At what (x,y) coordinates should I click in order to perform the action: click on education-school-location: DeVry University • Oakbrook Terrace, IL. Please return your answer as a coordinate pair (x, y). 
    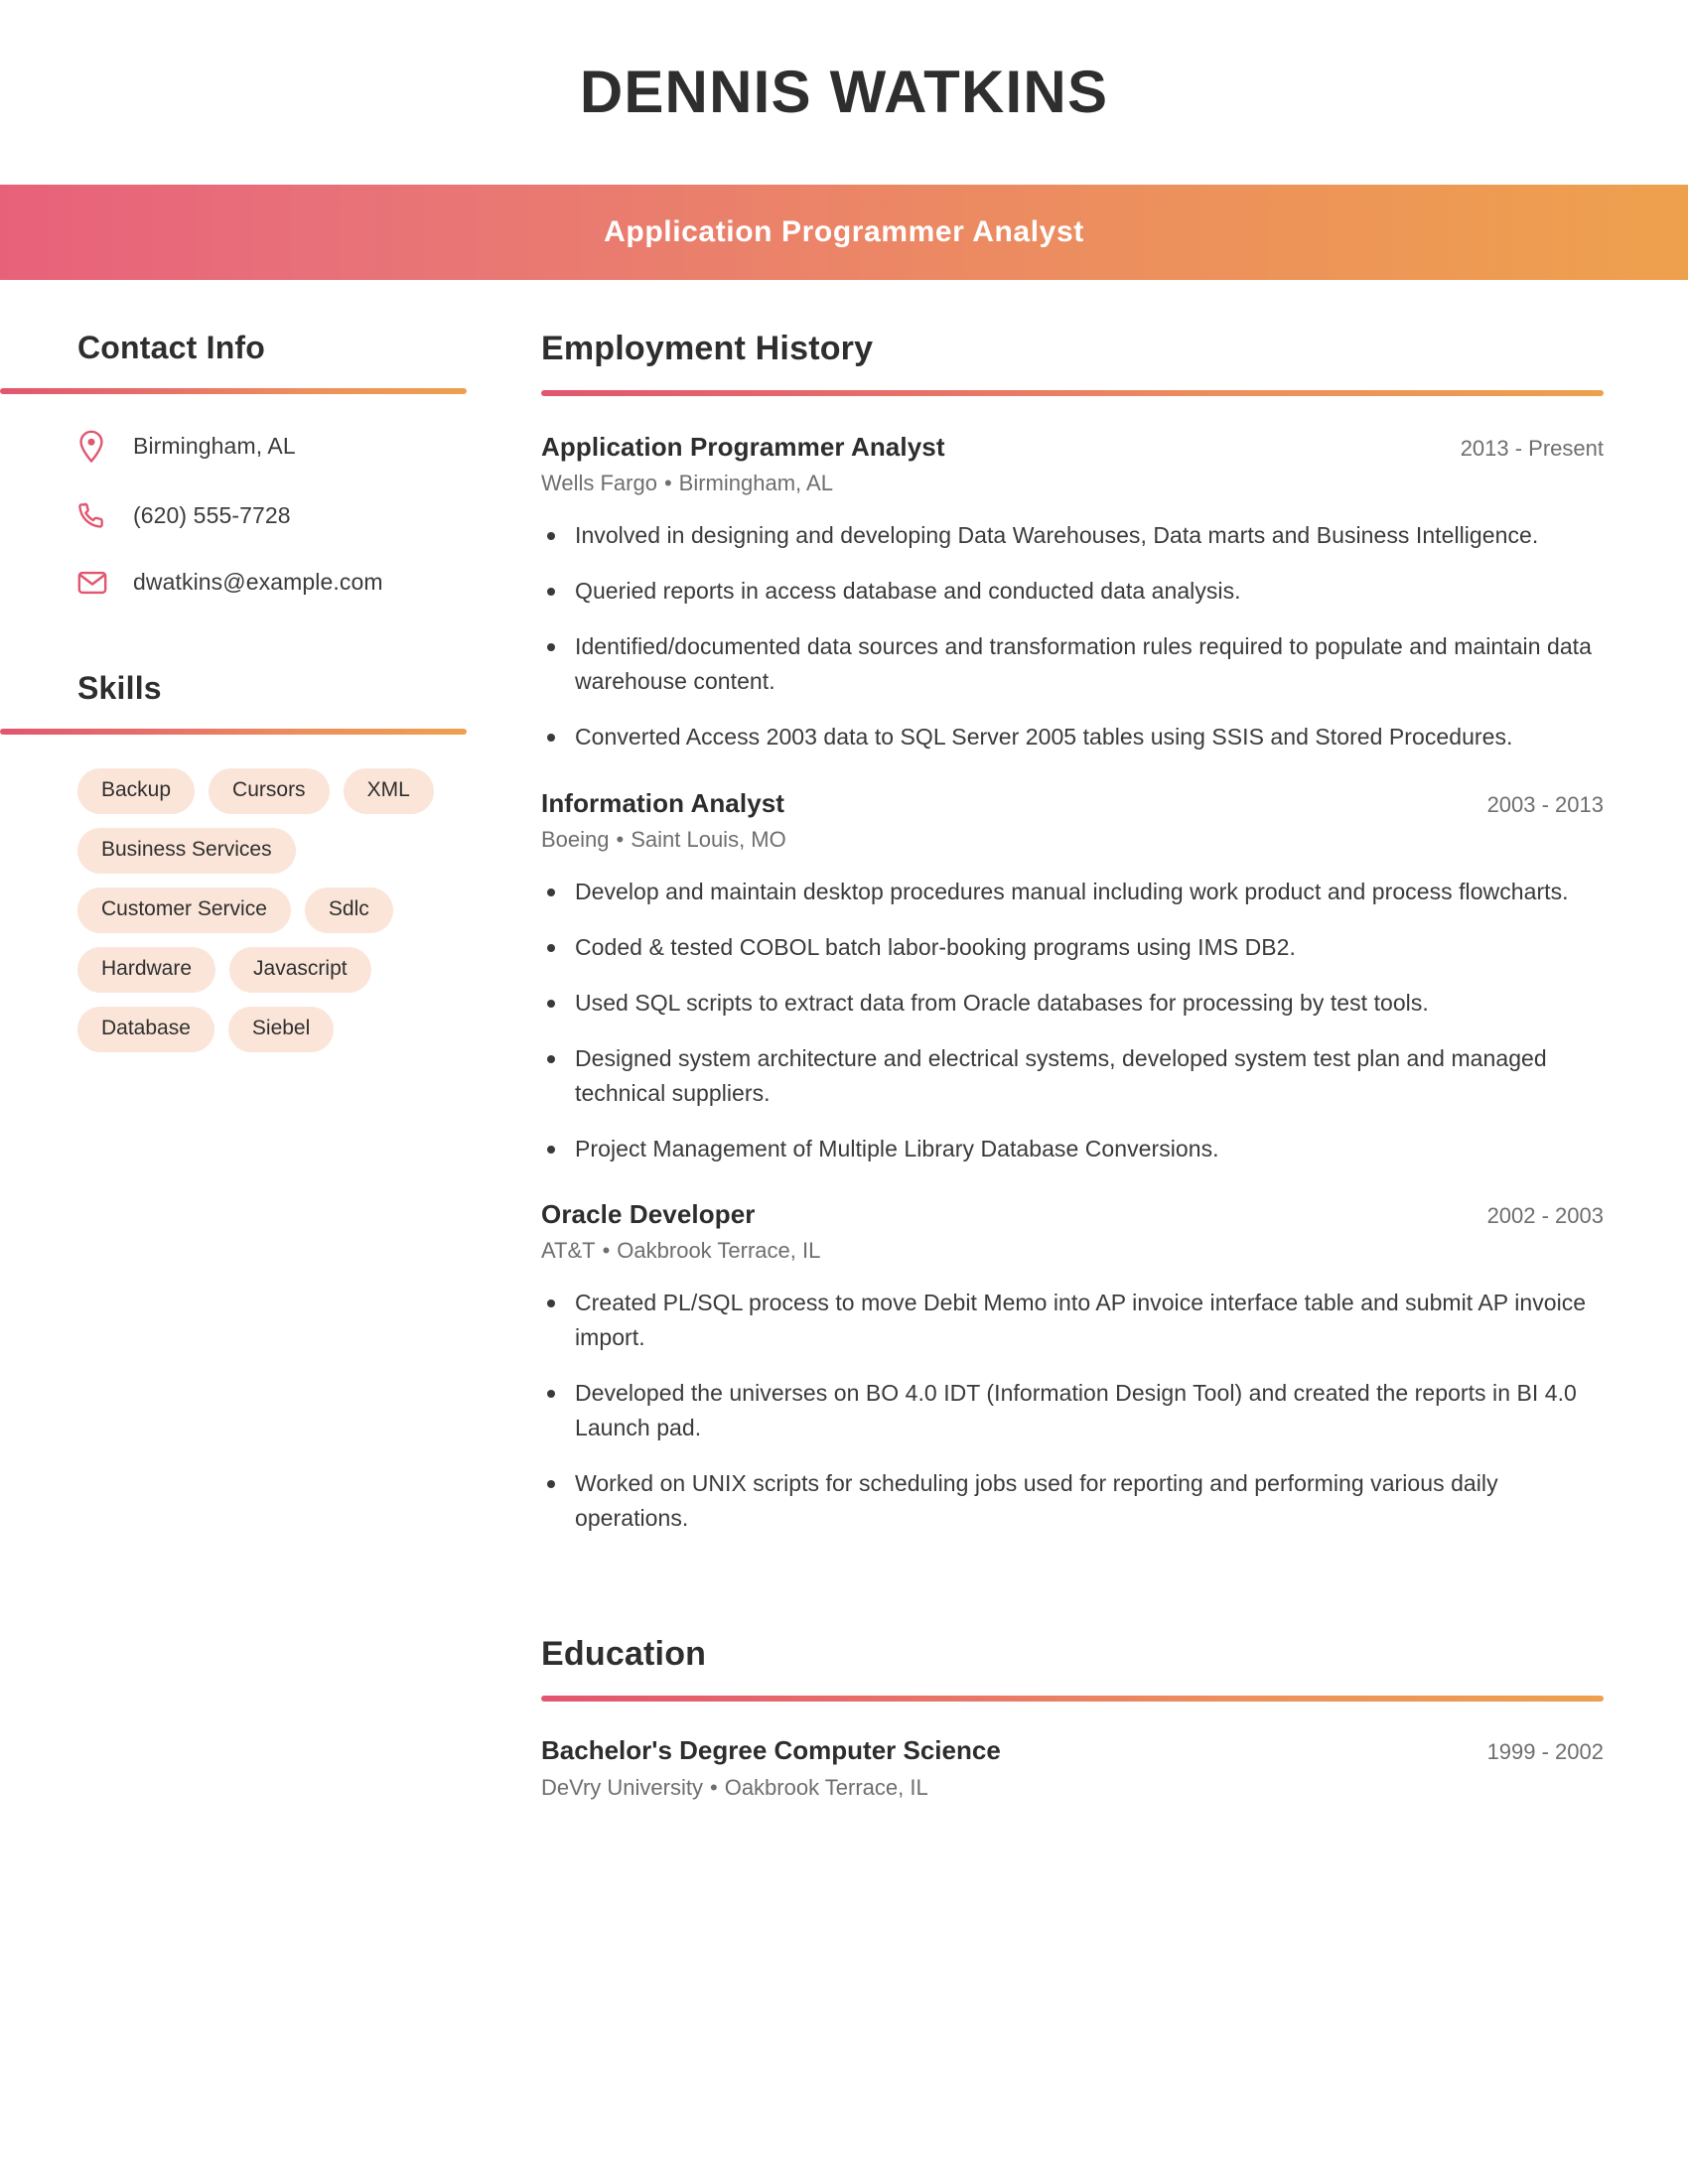
    Looking at the image, I should click on (1072, 1788).